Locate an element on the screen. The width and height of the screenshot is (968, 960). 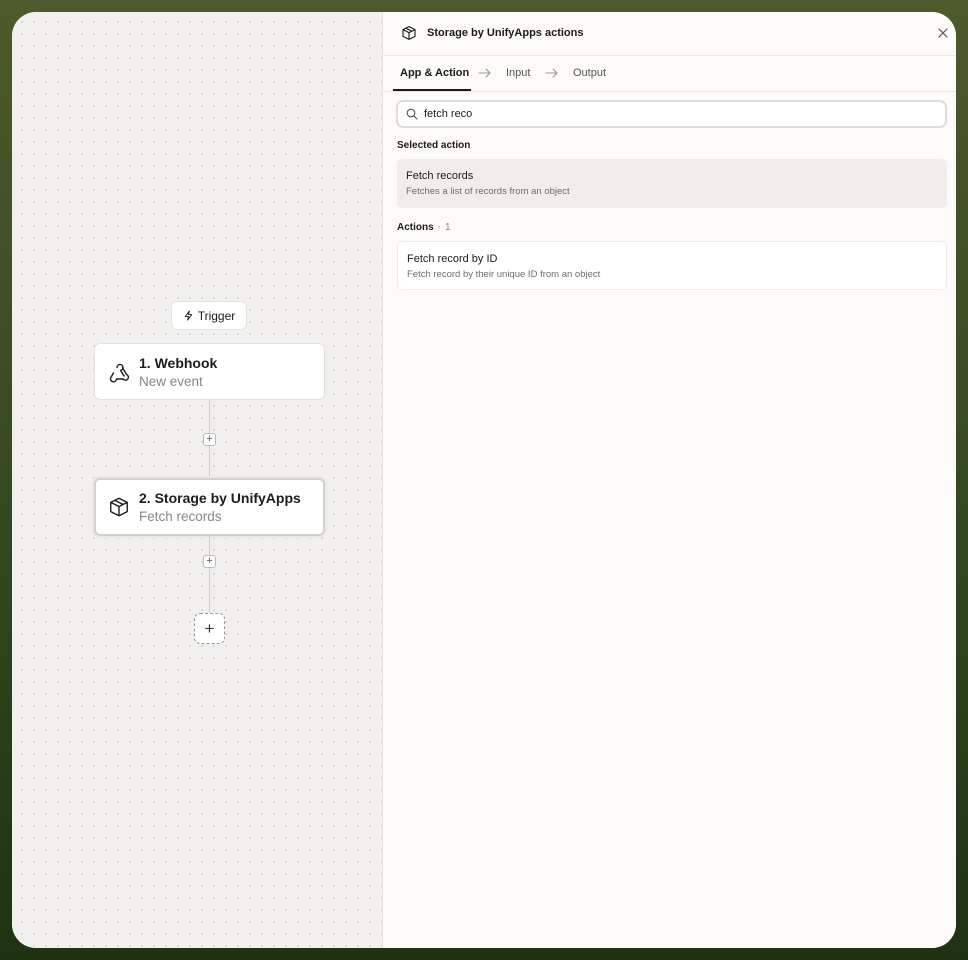
node-title: 1. Webhook is located at coordinates (178, 362).